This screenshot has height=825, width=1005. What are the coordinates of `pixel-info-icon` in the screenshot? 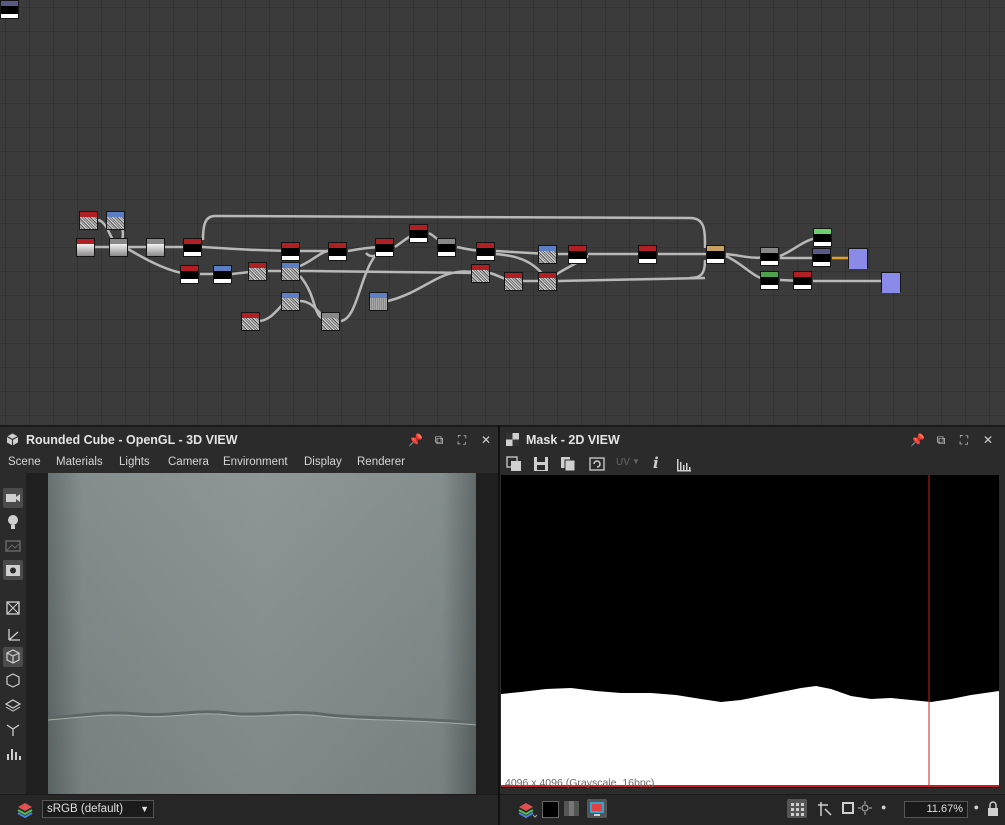 It's located at (825, 809).